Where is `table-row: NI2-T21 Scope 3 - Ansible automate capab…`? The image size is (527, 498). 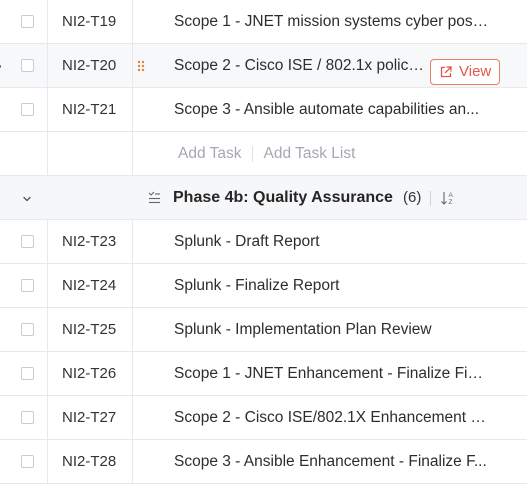
table-row: NI2-T21 Scope 3 - Ansible automate capab… is located at coordinates (263, 110).